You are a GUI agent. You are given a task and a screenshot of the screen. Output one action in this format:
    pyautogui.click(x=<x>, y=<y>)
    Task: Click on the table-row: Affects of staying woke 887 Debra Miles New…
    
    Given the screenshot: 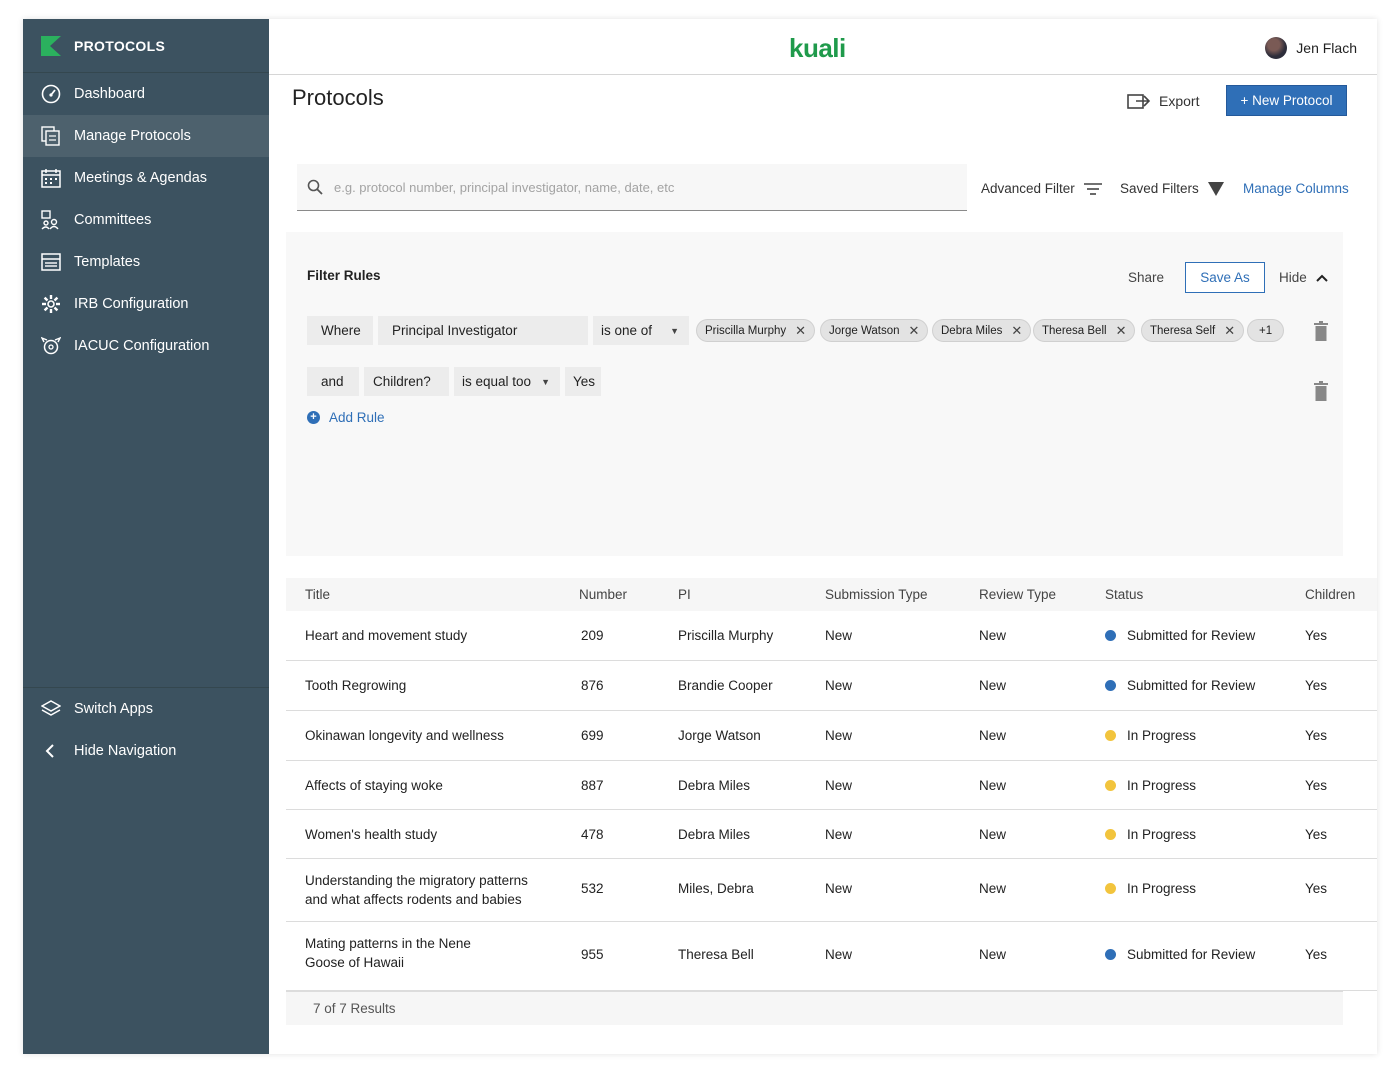 What is the action you would take?
    pyautogui.click(x=831, y=785)
    